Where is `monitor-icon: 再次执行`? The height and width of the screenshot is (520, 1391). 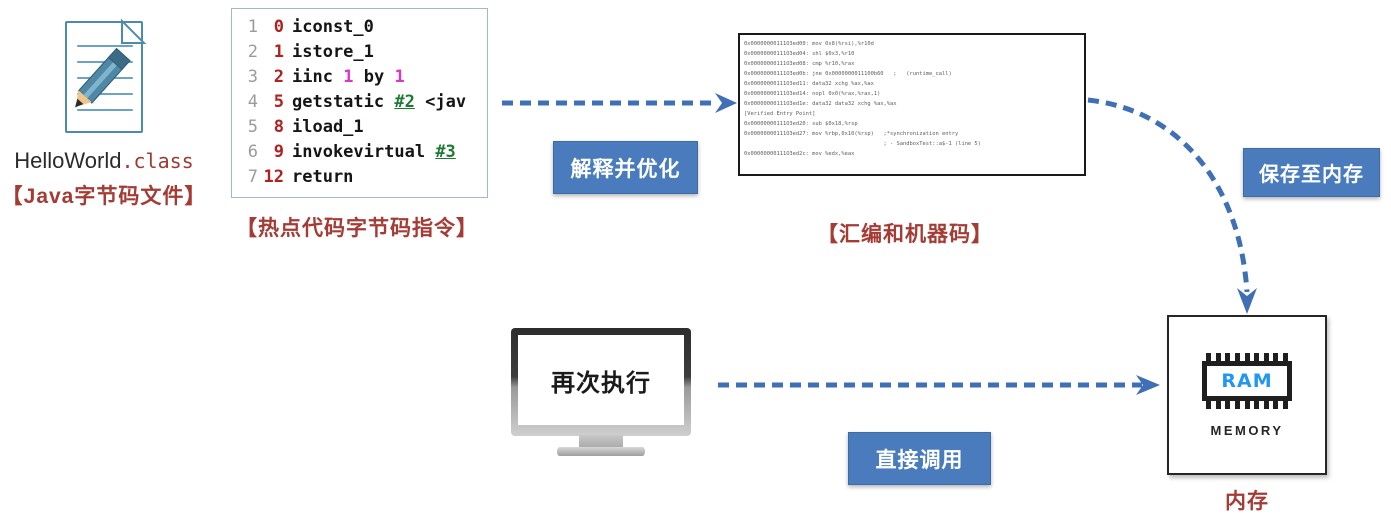
monitor-icon: 再次执行 is located at coordinates (601, 393).